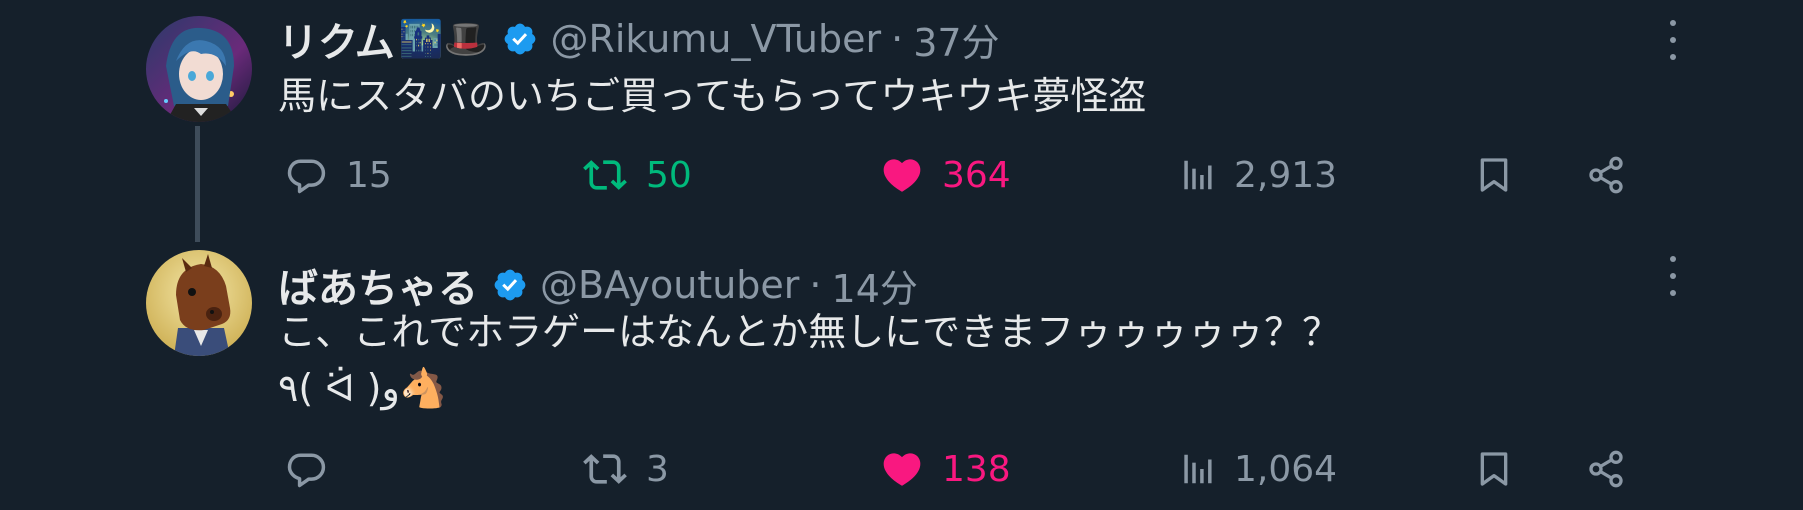 The height and width of the screenshot is (510, 1803). What do you see at coordinates (712, 96) in the screenshot?
I see `tweet-text: 馬にスタバのいちご買ってもらってウキウキ夢怪盗` at bounding box center [712, 96].